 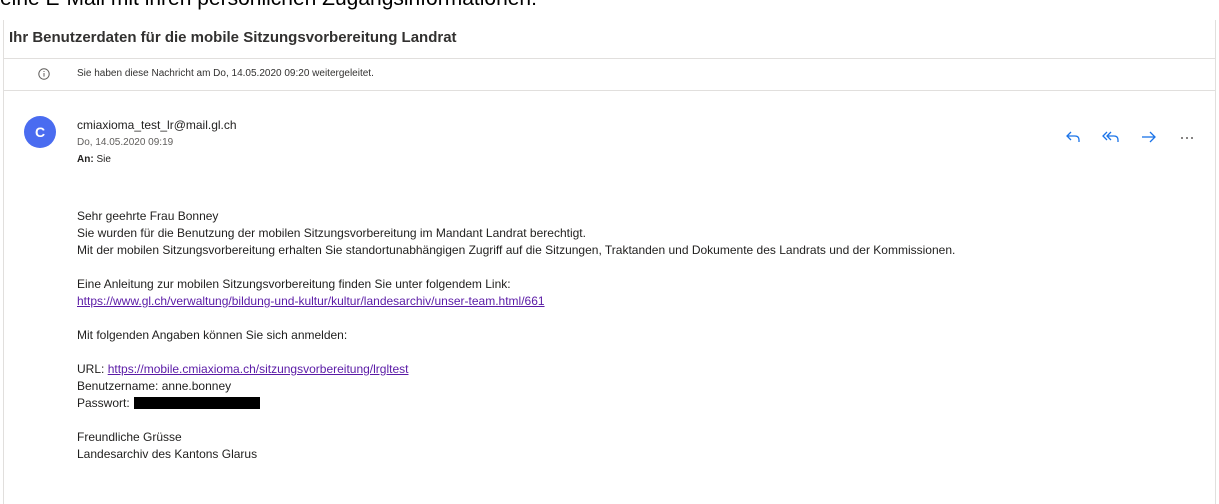 What do you see at coordinates (44, 74) in the screenshot?
I see `info-icon` at bounding box center [44, 74].